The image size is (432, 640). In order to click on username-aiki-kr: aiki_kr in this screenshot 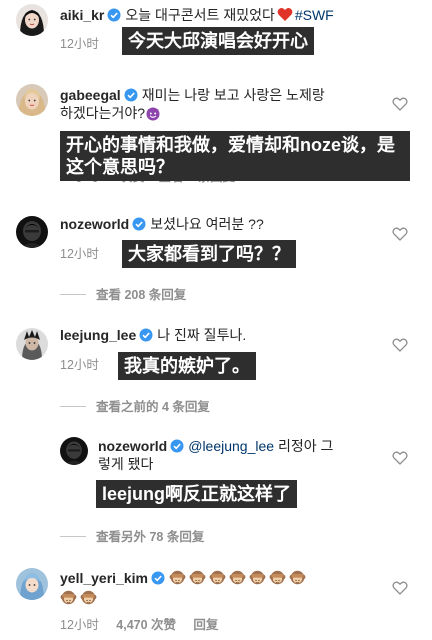, I will do `click(82, 15)`.